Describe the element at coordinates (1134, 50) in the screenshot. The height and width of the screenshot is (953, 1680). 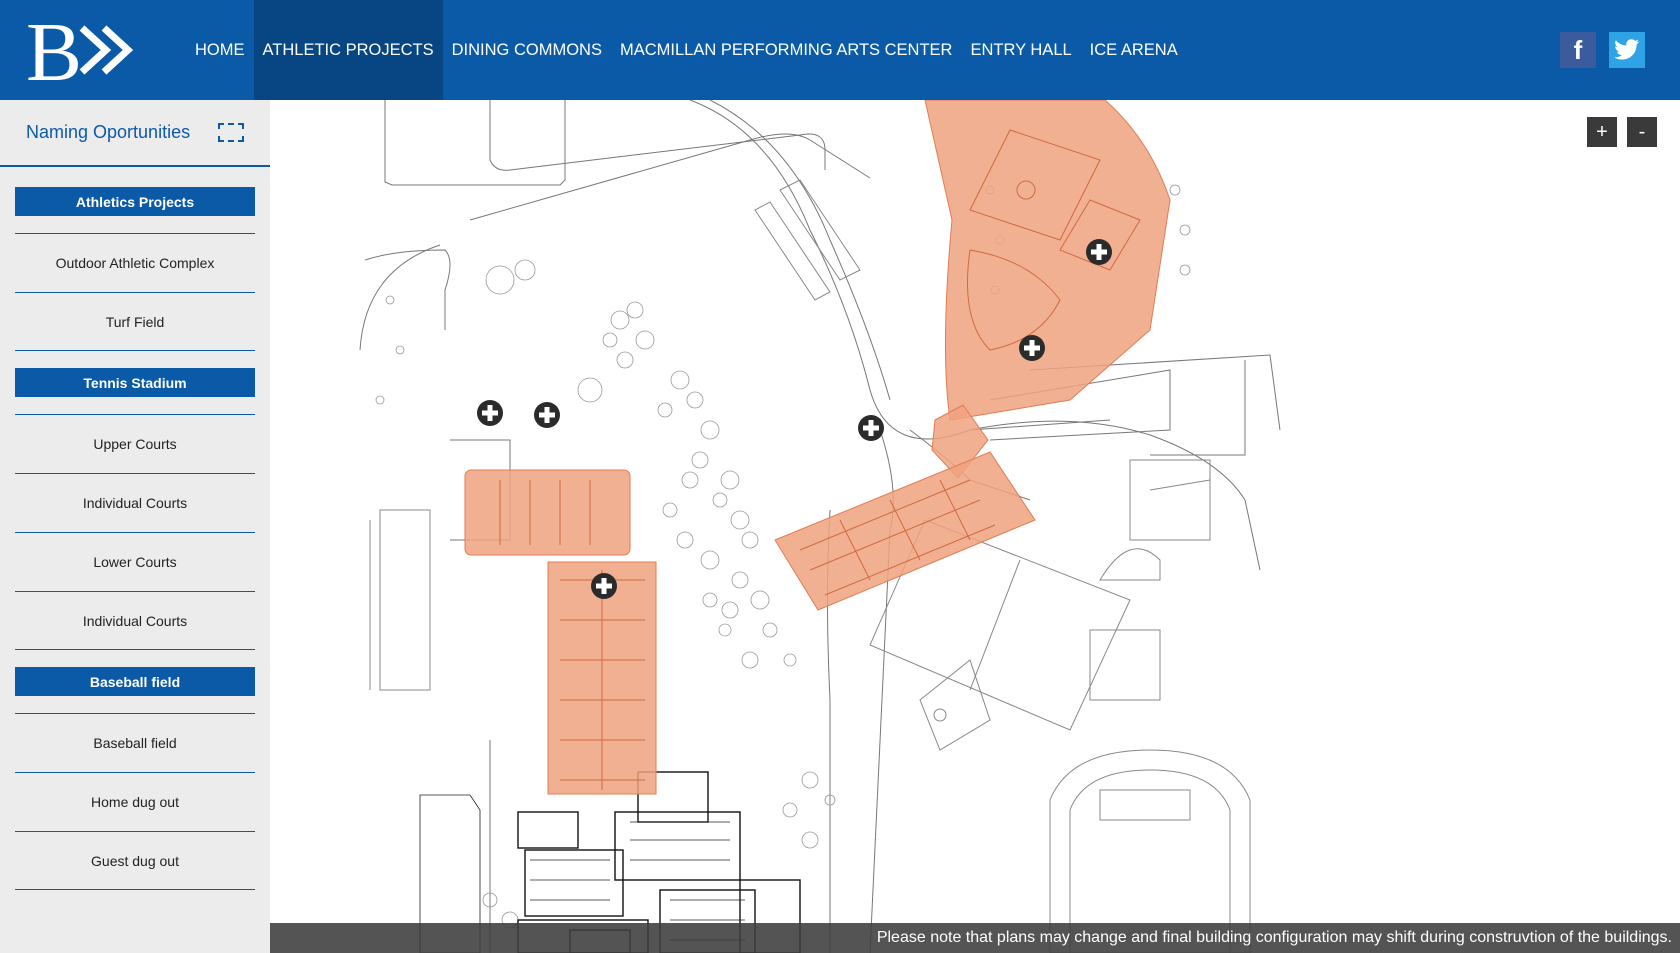
I see `nav-ice-arena: ICE ARENA` at that location.